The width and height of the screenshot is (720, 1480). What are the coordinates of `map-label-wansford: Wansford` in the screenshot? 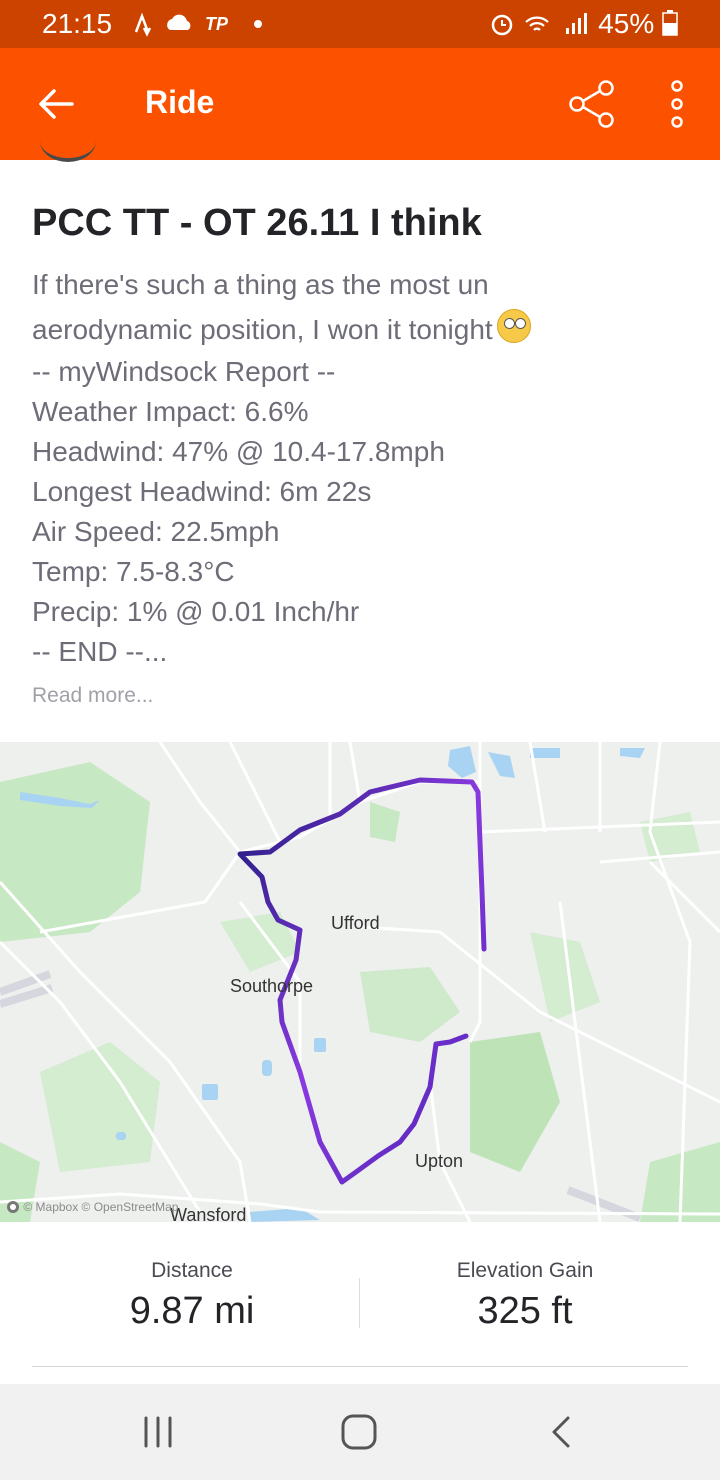 It's located at (208, 1213).